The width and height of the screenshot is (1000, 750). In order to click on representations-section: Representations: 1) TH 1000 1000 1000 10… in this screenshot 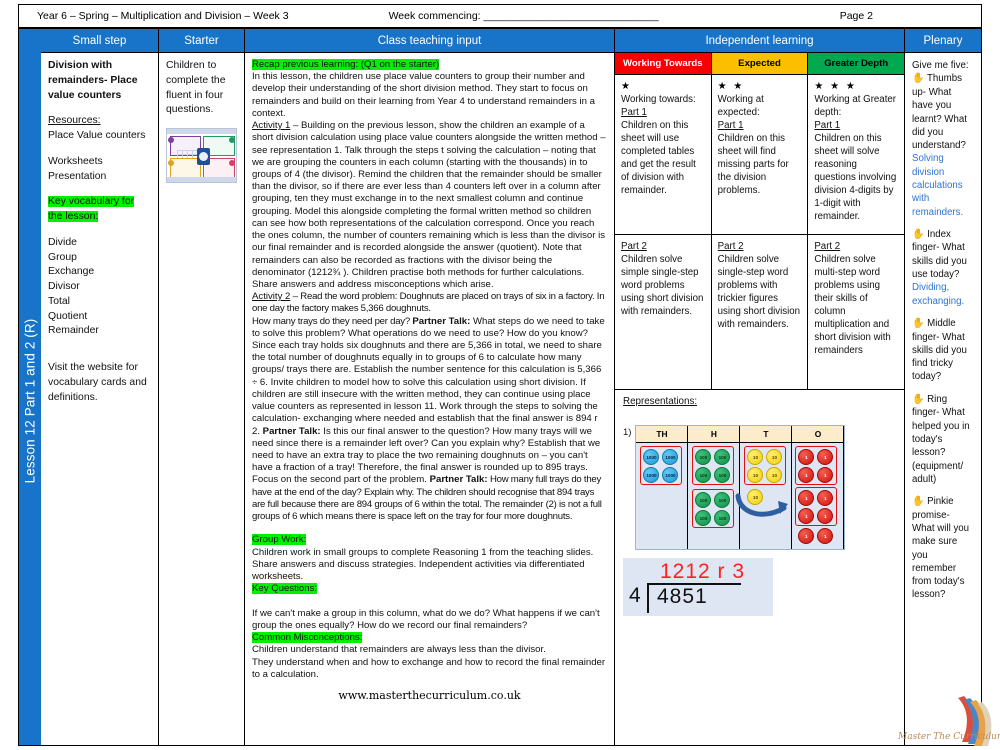, I will do `click(759, 567)`.